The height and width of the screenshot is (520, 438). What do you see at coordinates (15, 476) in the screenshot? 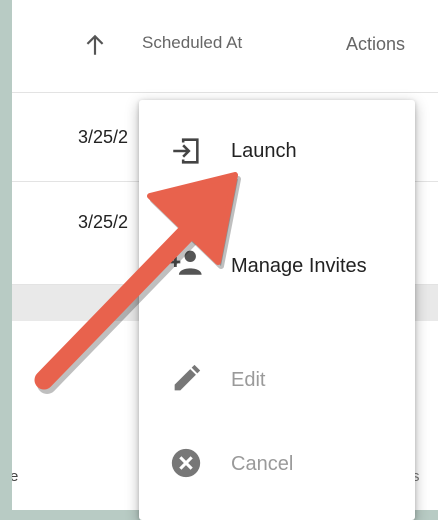
I see `partial-text-left: e` at bounding box center [15, 476].